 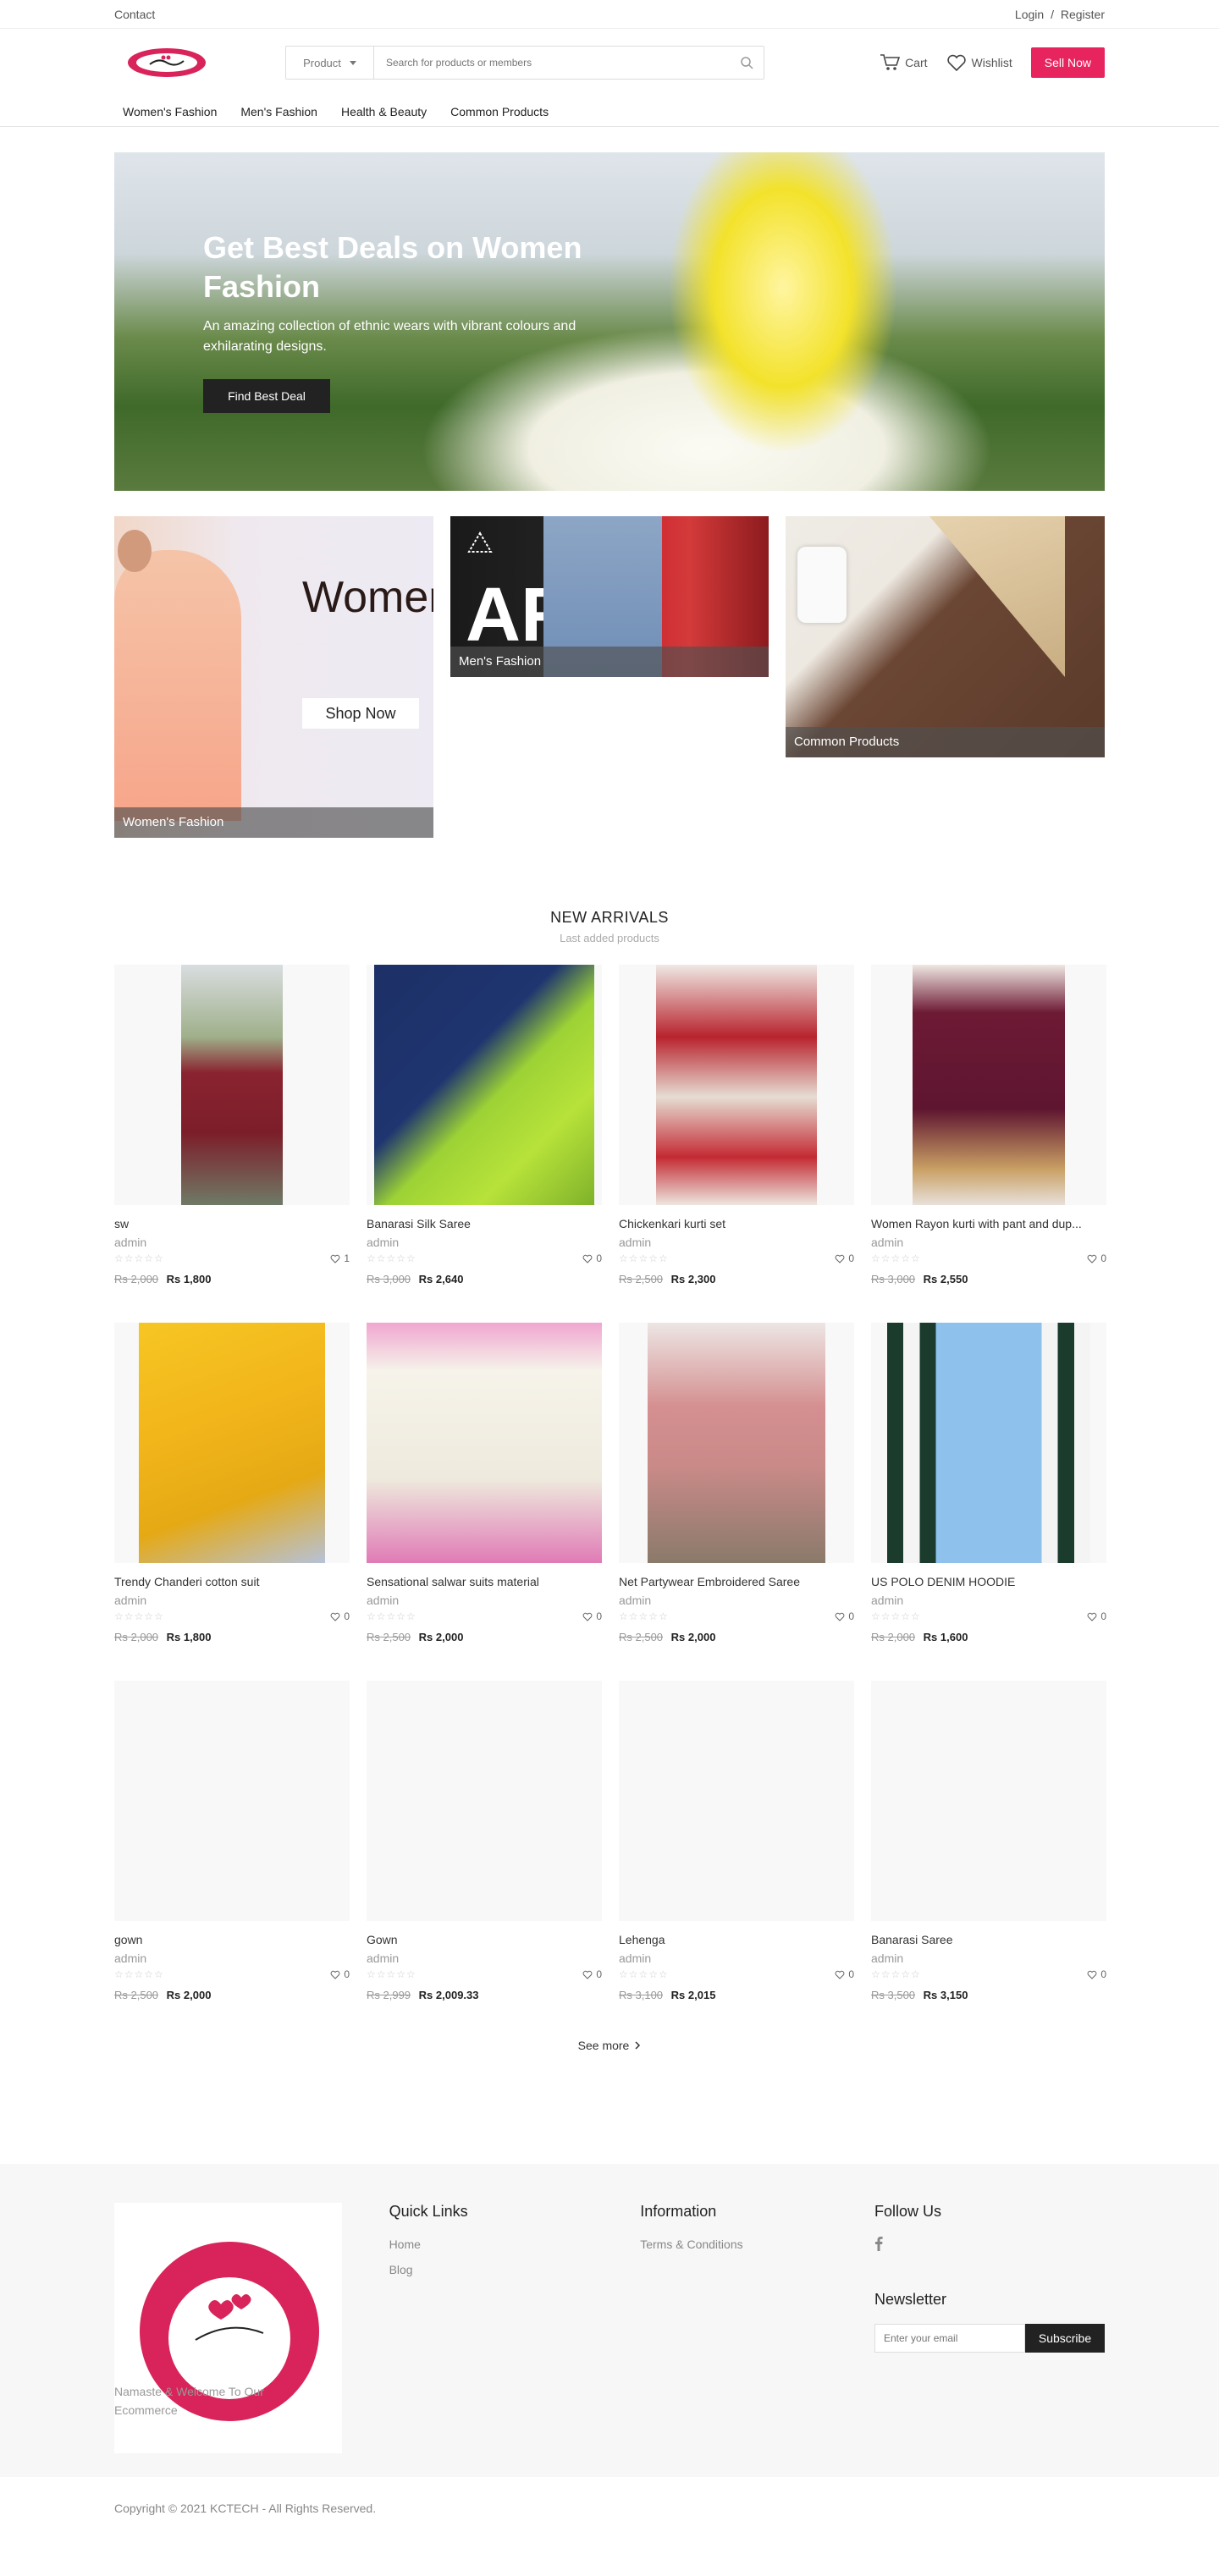 I want to click on category-card-common-products: Common Products, so click(x=945, y=636).